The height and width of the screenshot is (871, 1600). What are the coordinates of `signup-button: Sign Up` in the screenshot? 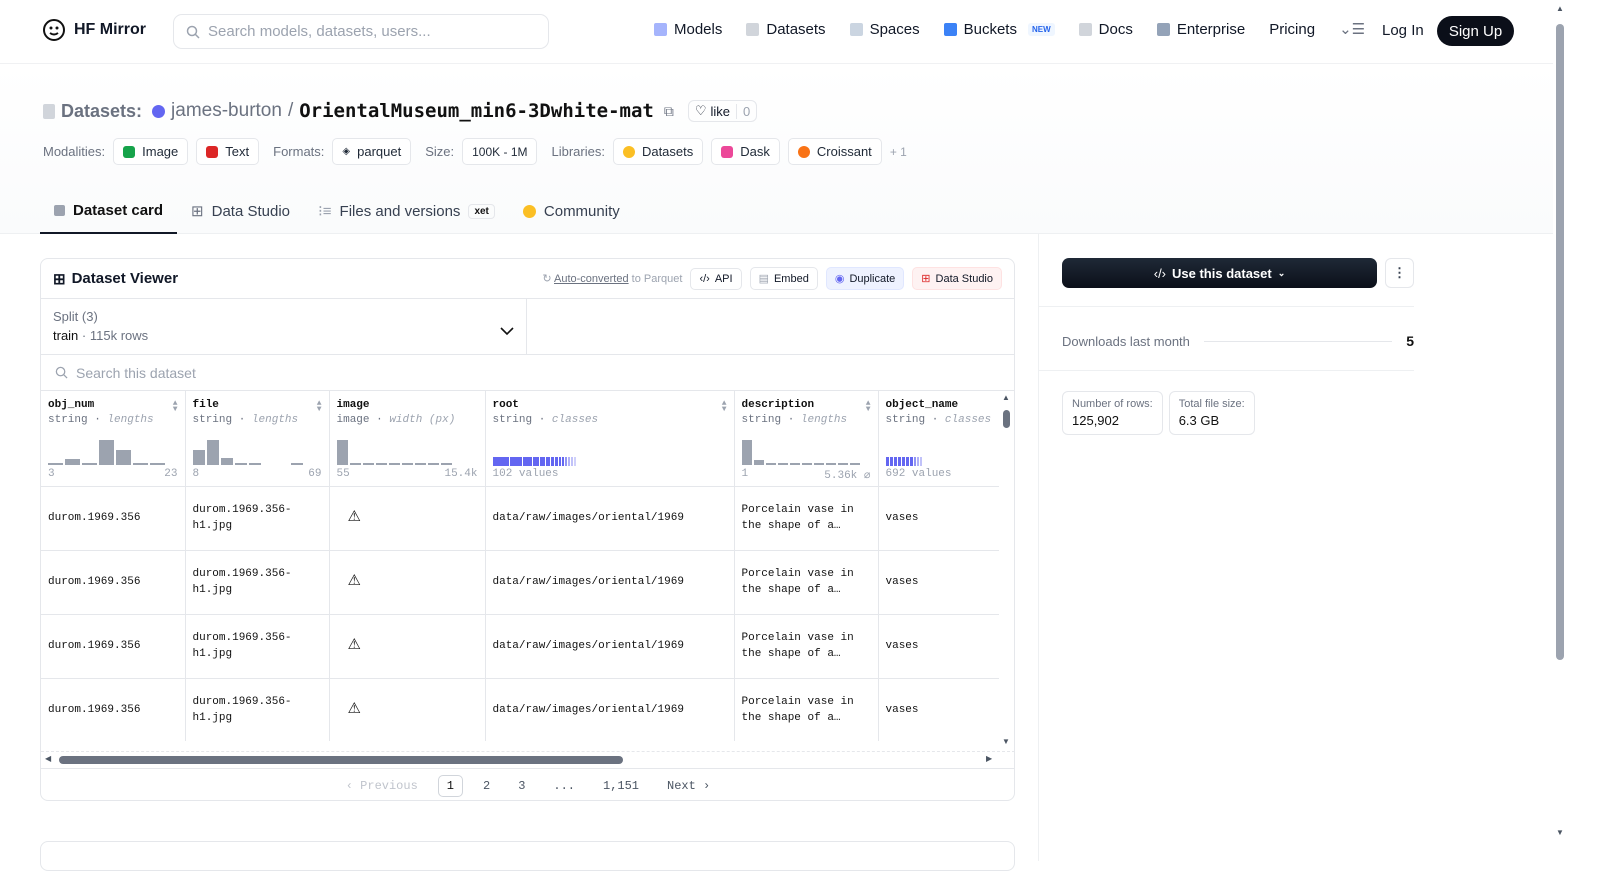 It's located at (1475, 31).